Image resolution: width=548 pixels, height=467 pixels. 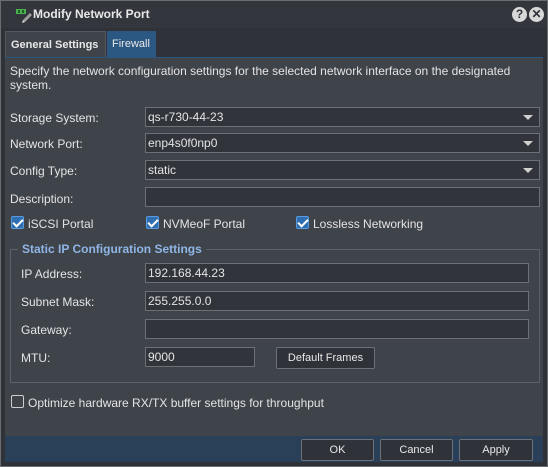 What do you see at coordinates (342, 170) in the screenshot?
I see `config-type-select: static` at bounding box center [342, 170].